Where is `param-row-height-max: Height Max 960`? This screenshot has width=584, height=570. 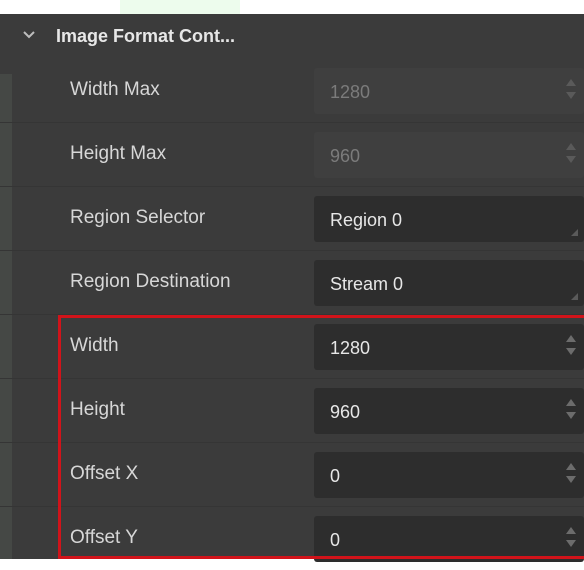
param-row-height-max: Height Max 960 is located at coordinates (292, 155).